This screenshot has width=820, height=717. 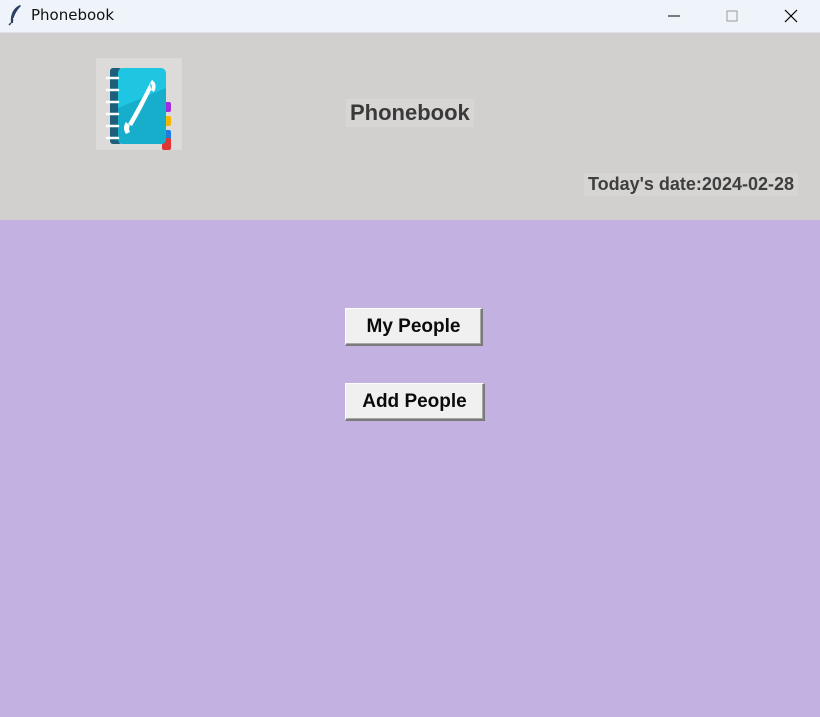 I want to click on title-bar: Phonebook, so click(x=410, y=16).